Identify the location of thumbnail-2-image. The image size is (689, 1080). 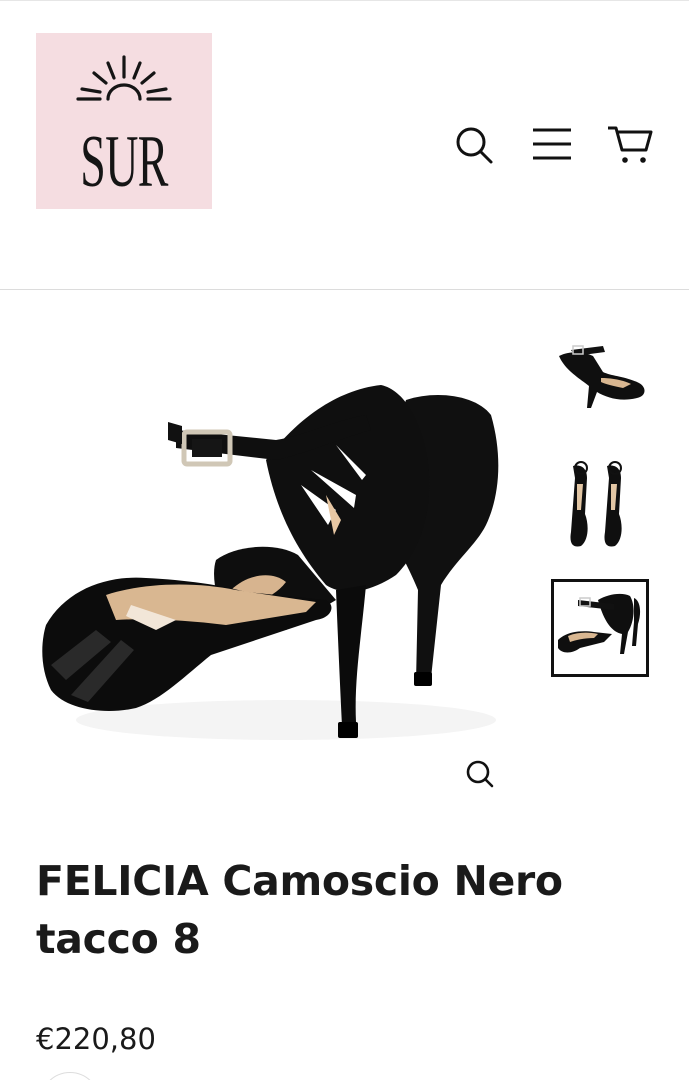
(596, 504).